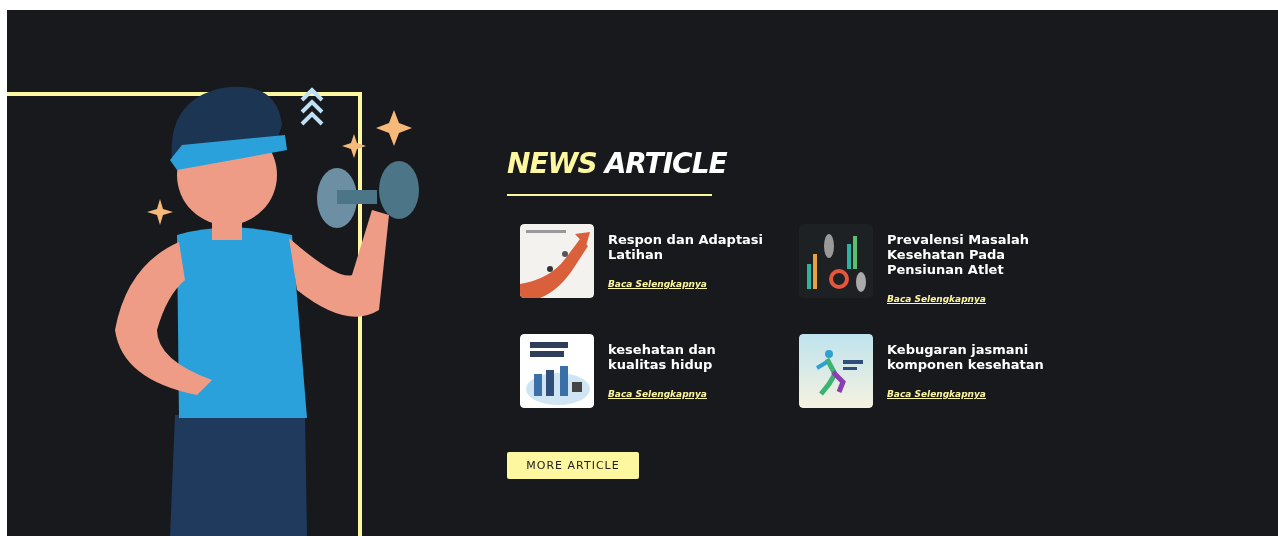 The image size is (1278, 536). I want to click on section-title: NEWS ARTICLE, so click(618, 164).